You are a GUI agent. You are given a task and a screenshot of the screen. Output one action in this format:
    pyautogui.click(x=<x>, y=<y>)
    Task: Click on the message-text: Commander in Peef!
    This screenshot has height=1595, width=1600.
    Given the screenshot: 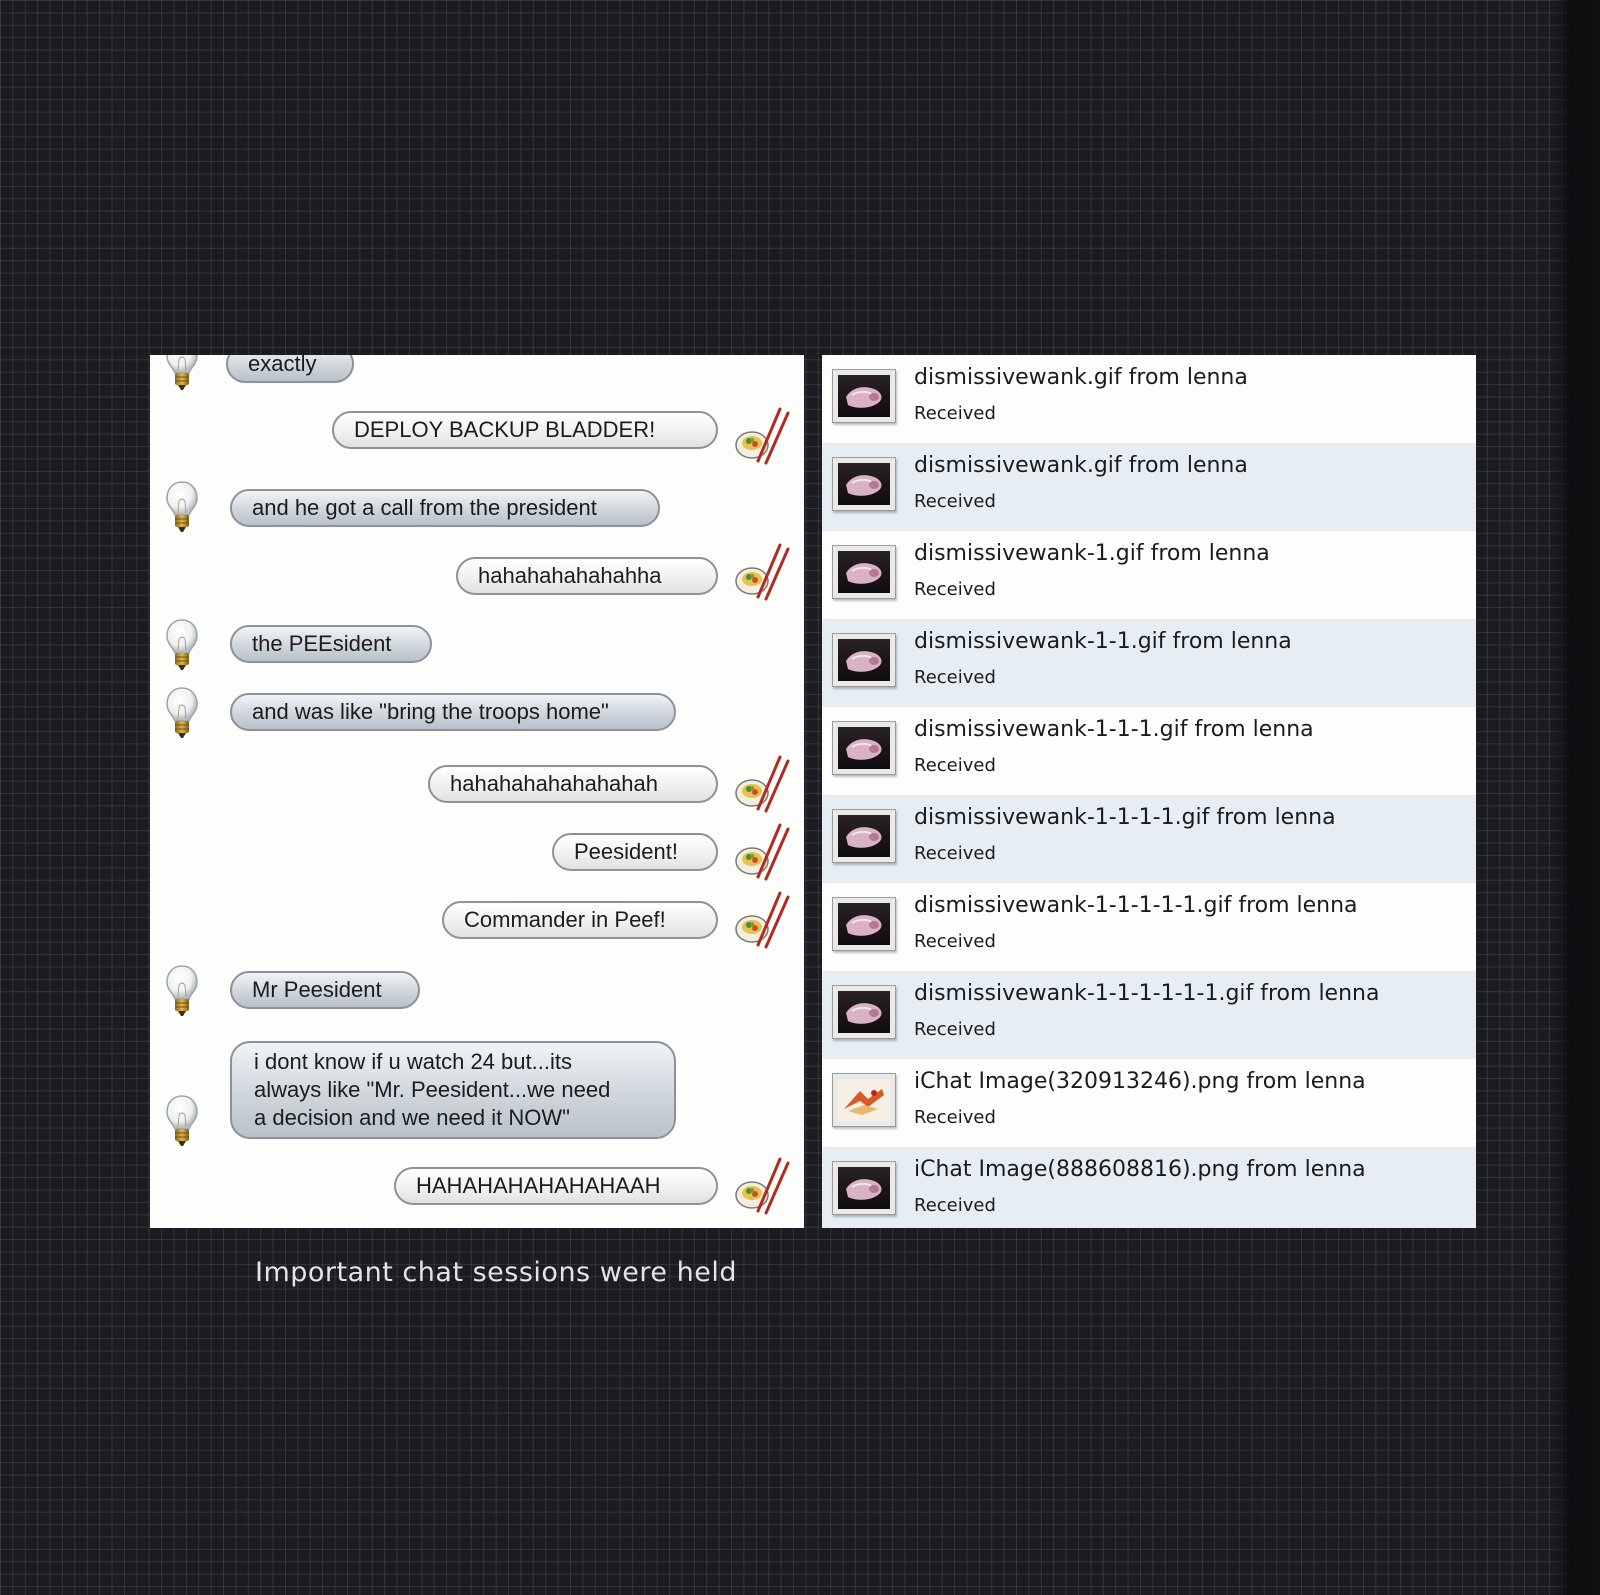 What is the action you would take?
    pyautogui.click(x=565, y=919)
    